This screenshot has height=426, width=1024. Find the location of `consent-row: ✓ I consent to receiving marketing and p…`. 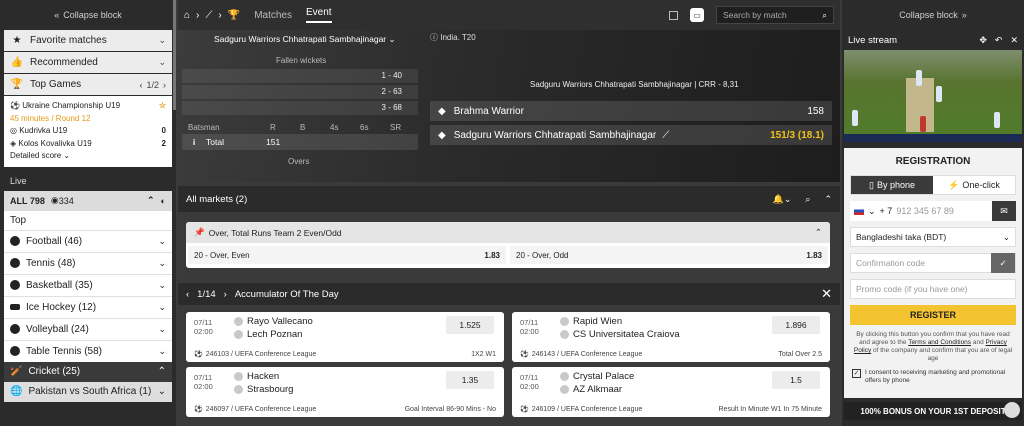

consent-row: ✓ I consent to receiving marketing and p… is located at coordinates (933, 377).